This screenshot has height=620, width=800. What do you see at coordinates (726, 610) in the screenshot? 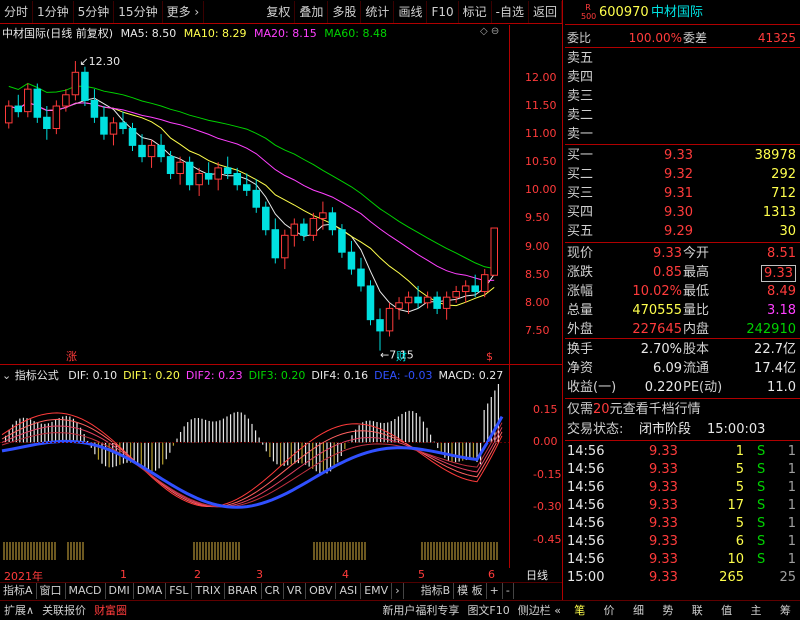
I see `quote-tab: 值` at bounding box center [726, 610].